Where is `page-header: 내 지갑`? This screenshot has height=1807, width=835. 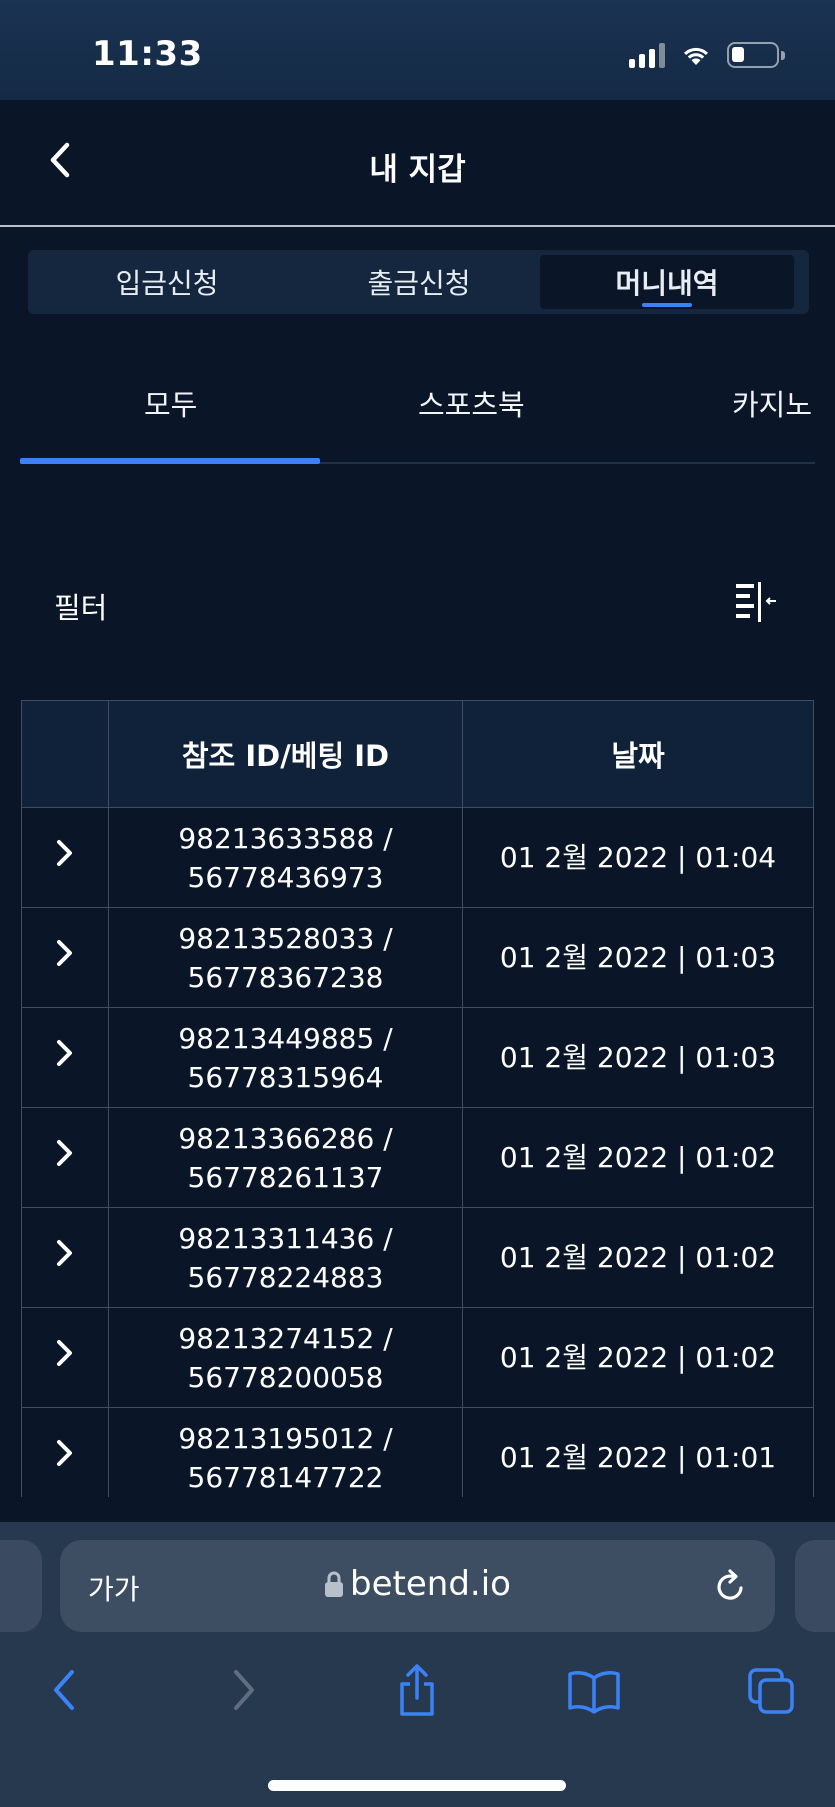
page-header: 내 지갑 is located at coordinates (417, 163).